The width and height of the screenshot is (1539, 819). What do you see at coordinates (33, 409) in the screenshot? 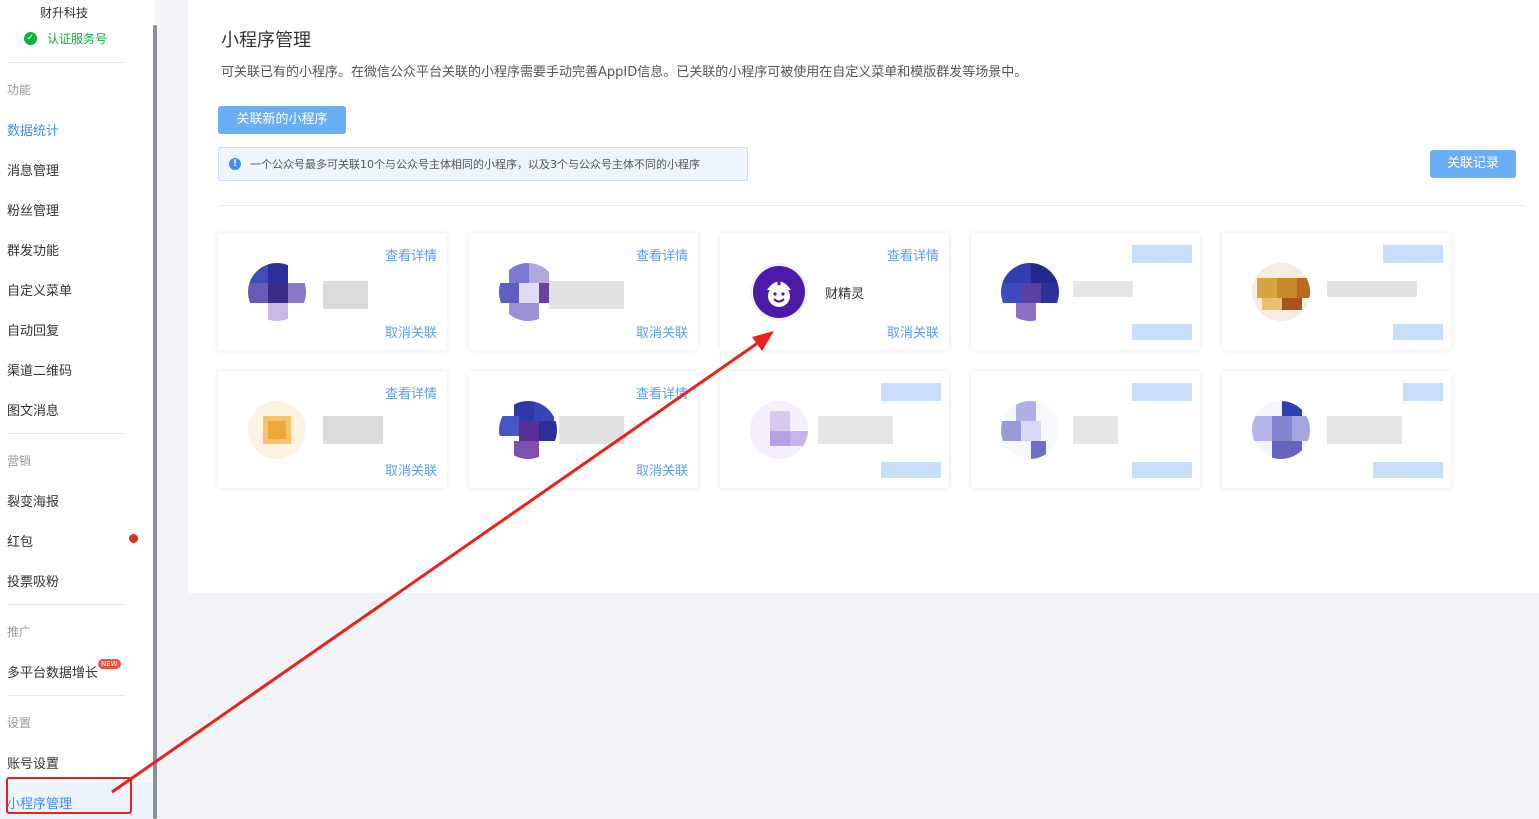
I see `sidebar-item-articles: 图文消息` at bounding box center [33, 409].